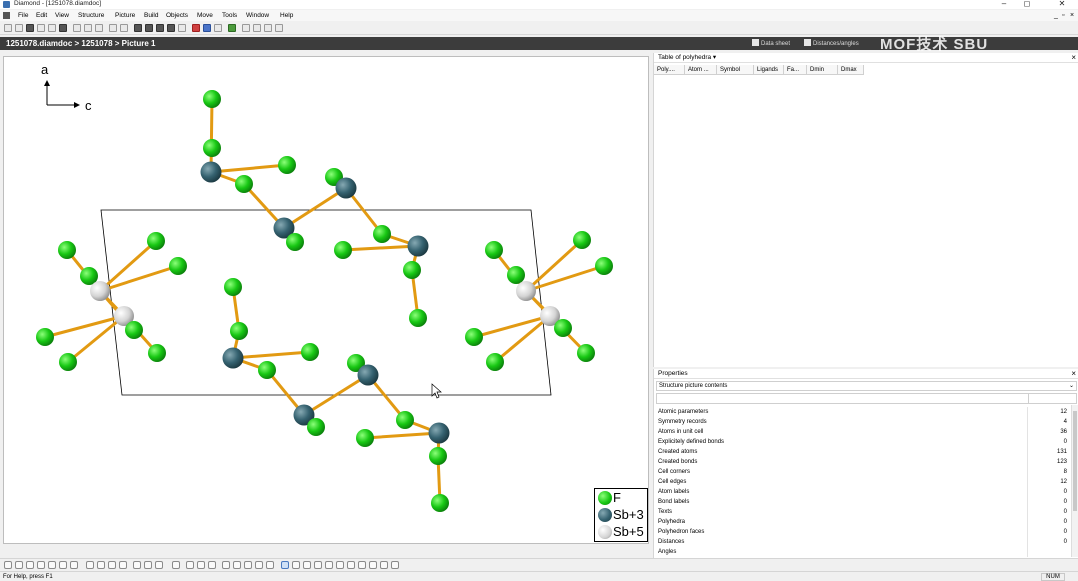 Image resolution: width=1078 pixels, height=581 pixels. Describe the element at coordinates (257, 15) in the screenshot. I see `menu-window: Window` at that location.